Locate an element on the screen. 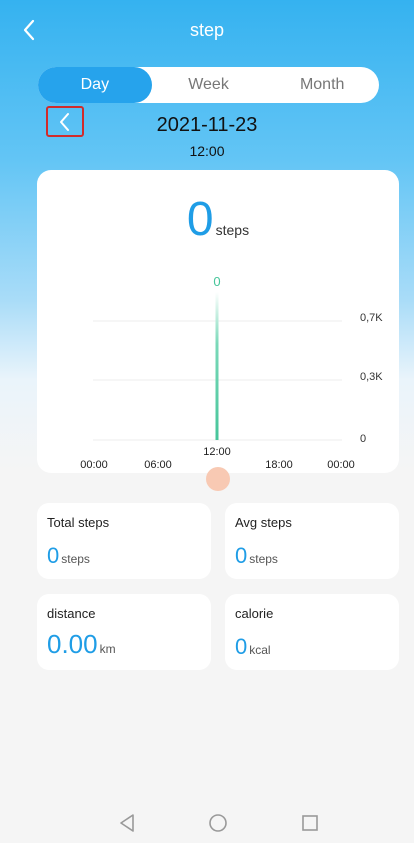 Image resolution: width=414 pixels, height=843 pixels. calorie-card: calorie 0 kcal is located at coordinates (312, 632).